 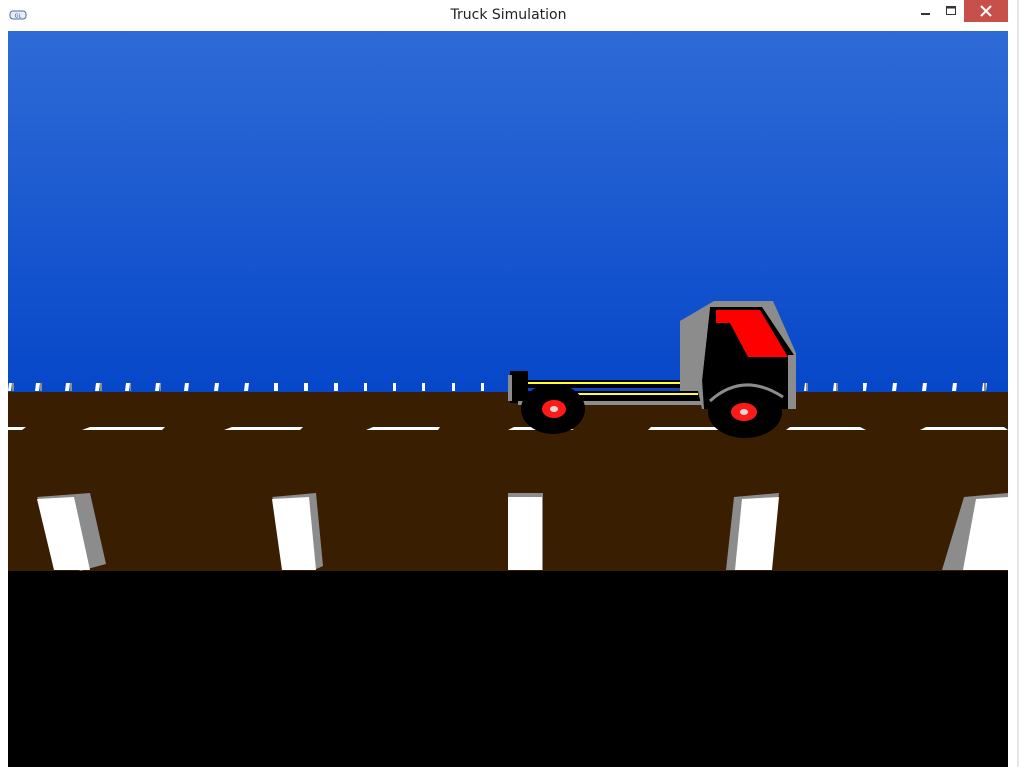 I want to click on minimize-button, so click(x=925, y=11).